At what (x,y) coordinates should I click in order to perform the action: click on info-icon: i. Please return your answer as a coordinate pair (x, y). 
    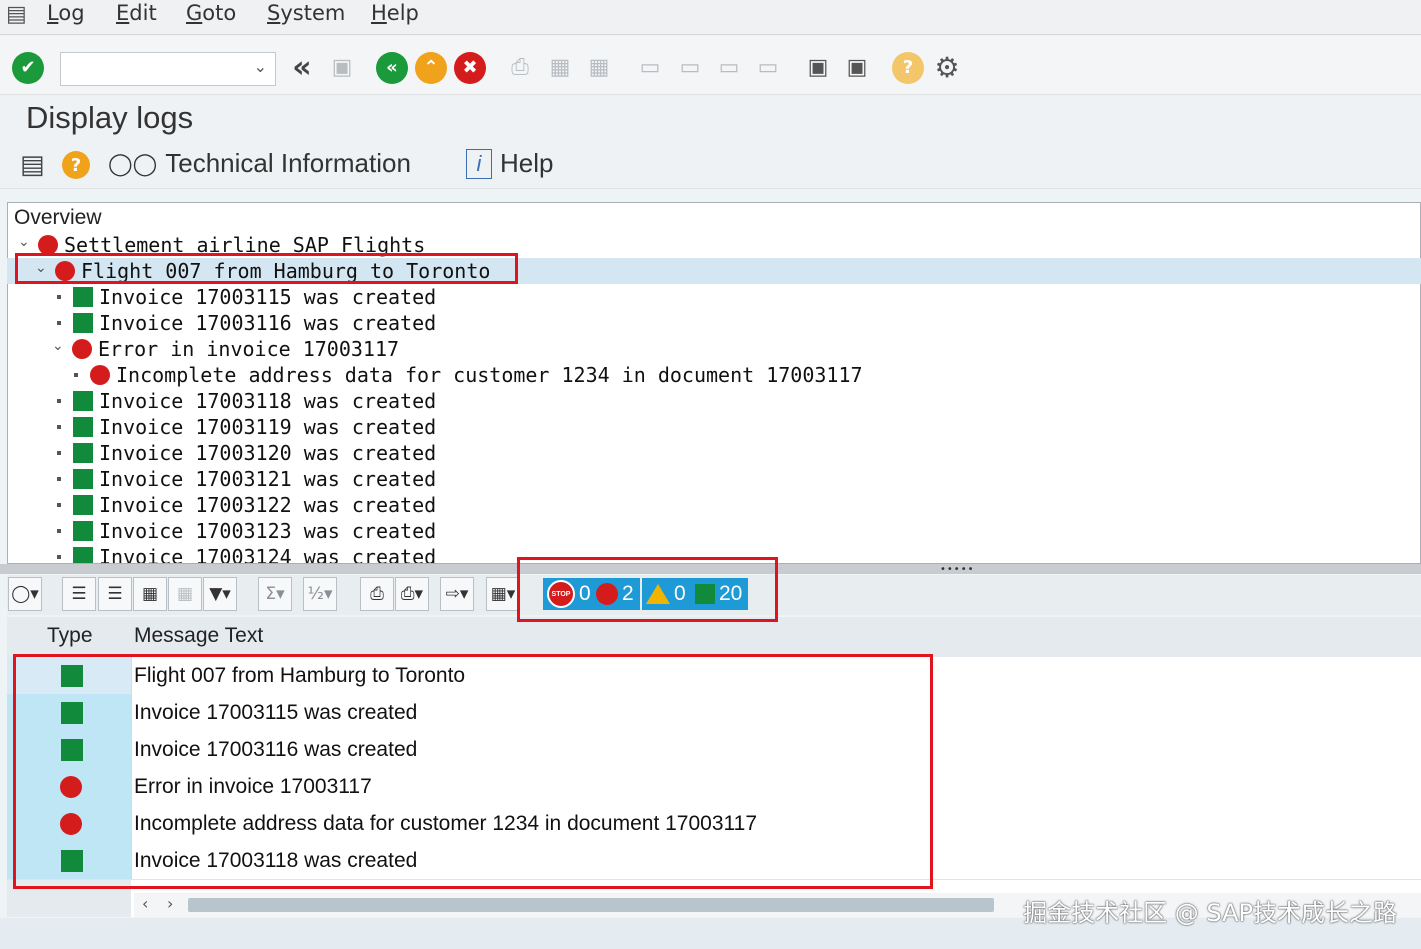
    Looking at the image, I should click on (479, 163).